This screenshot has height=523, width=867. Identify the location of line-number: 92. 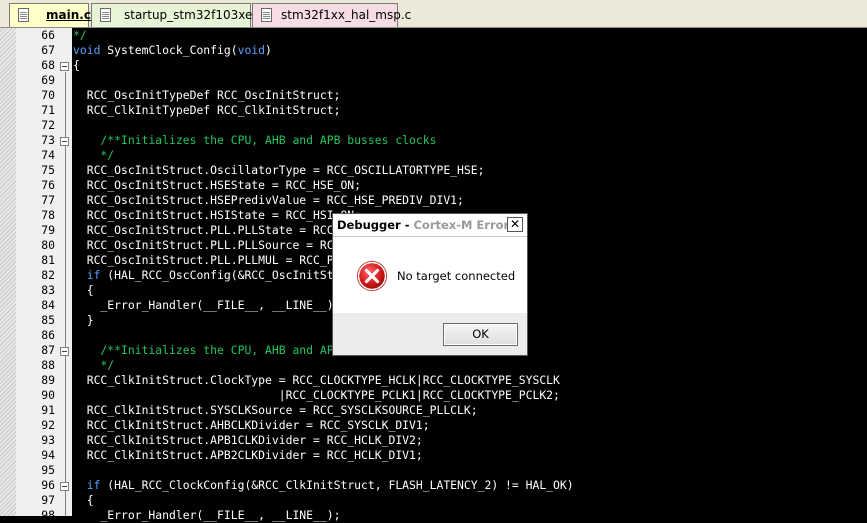
(48, 425).